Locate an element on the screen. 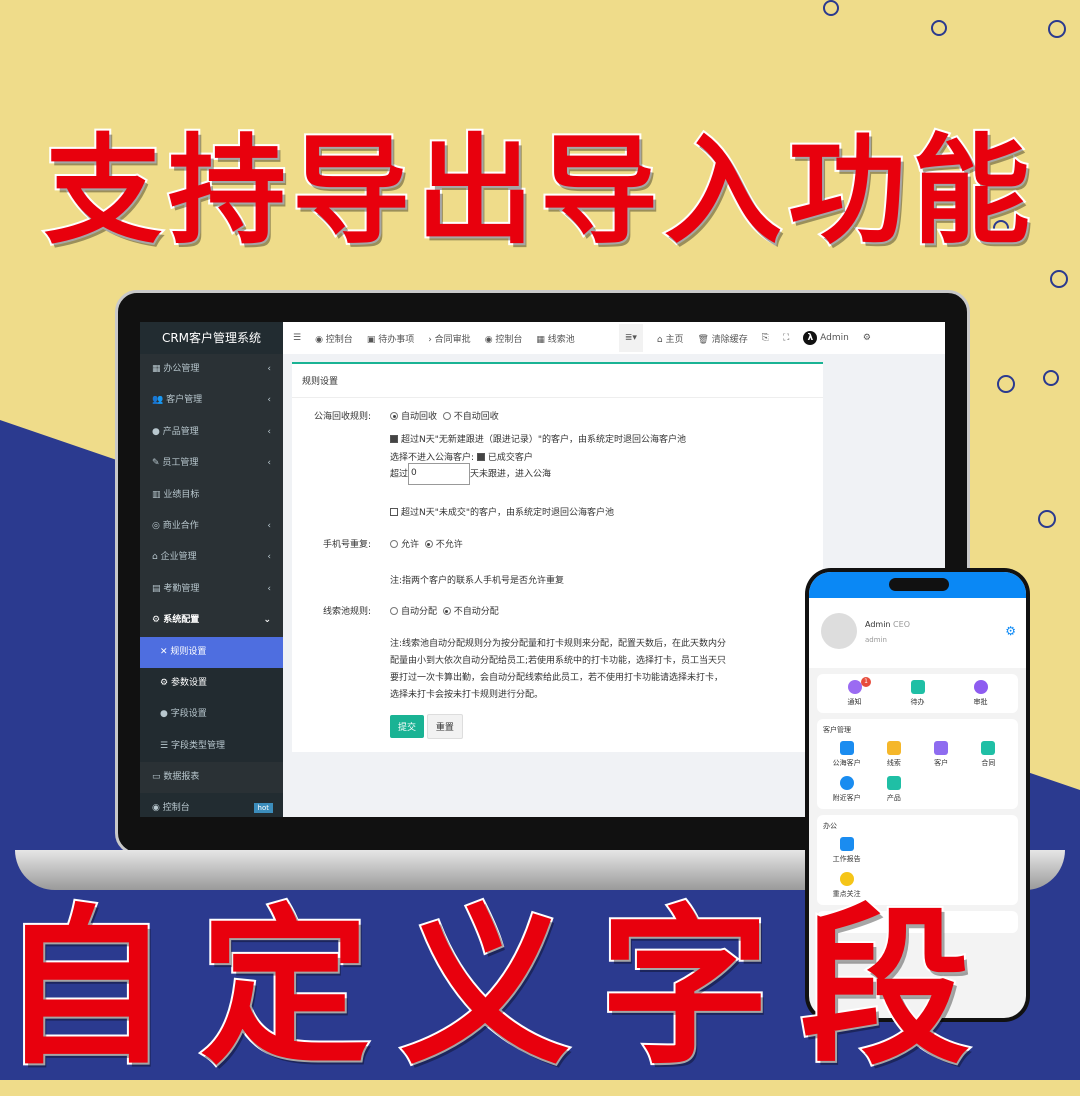 This screenshot has height=1096, width=1080. days-input: 0 is located at coordinates (439, 474).